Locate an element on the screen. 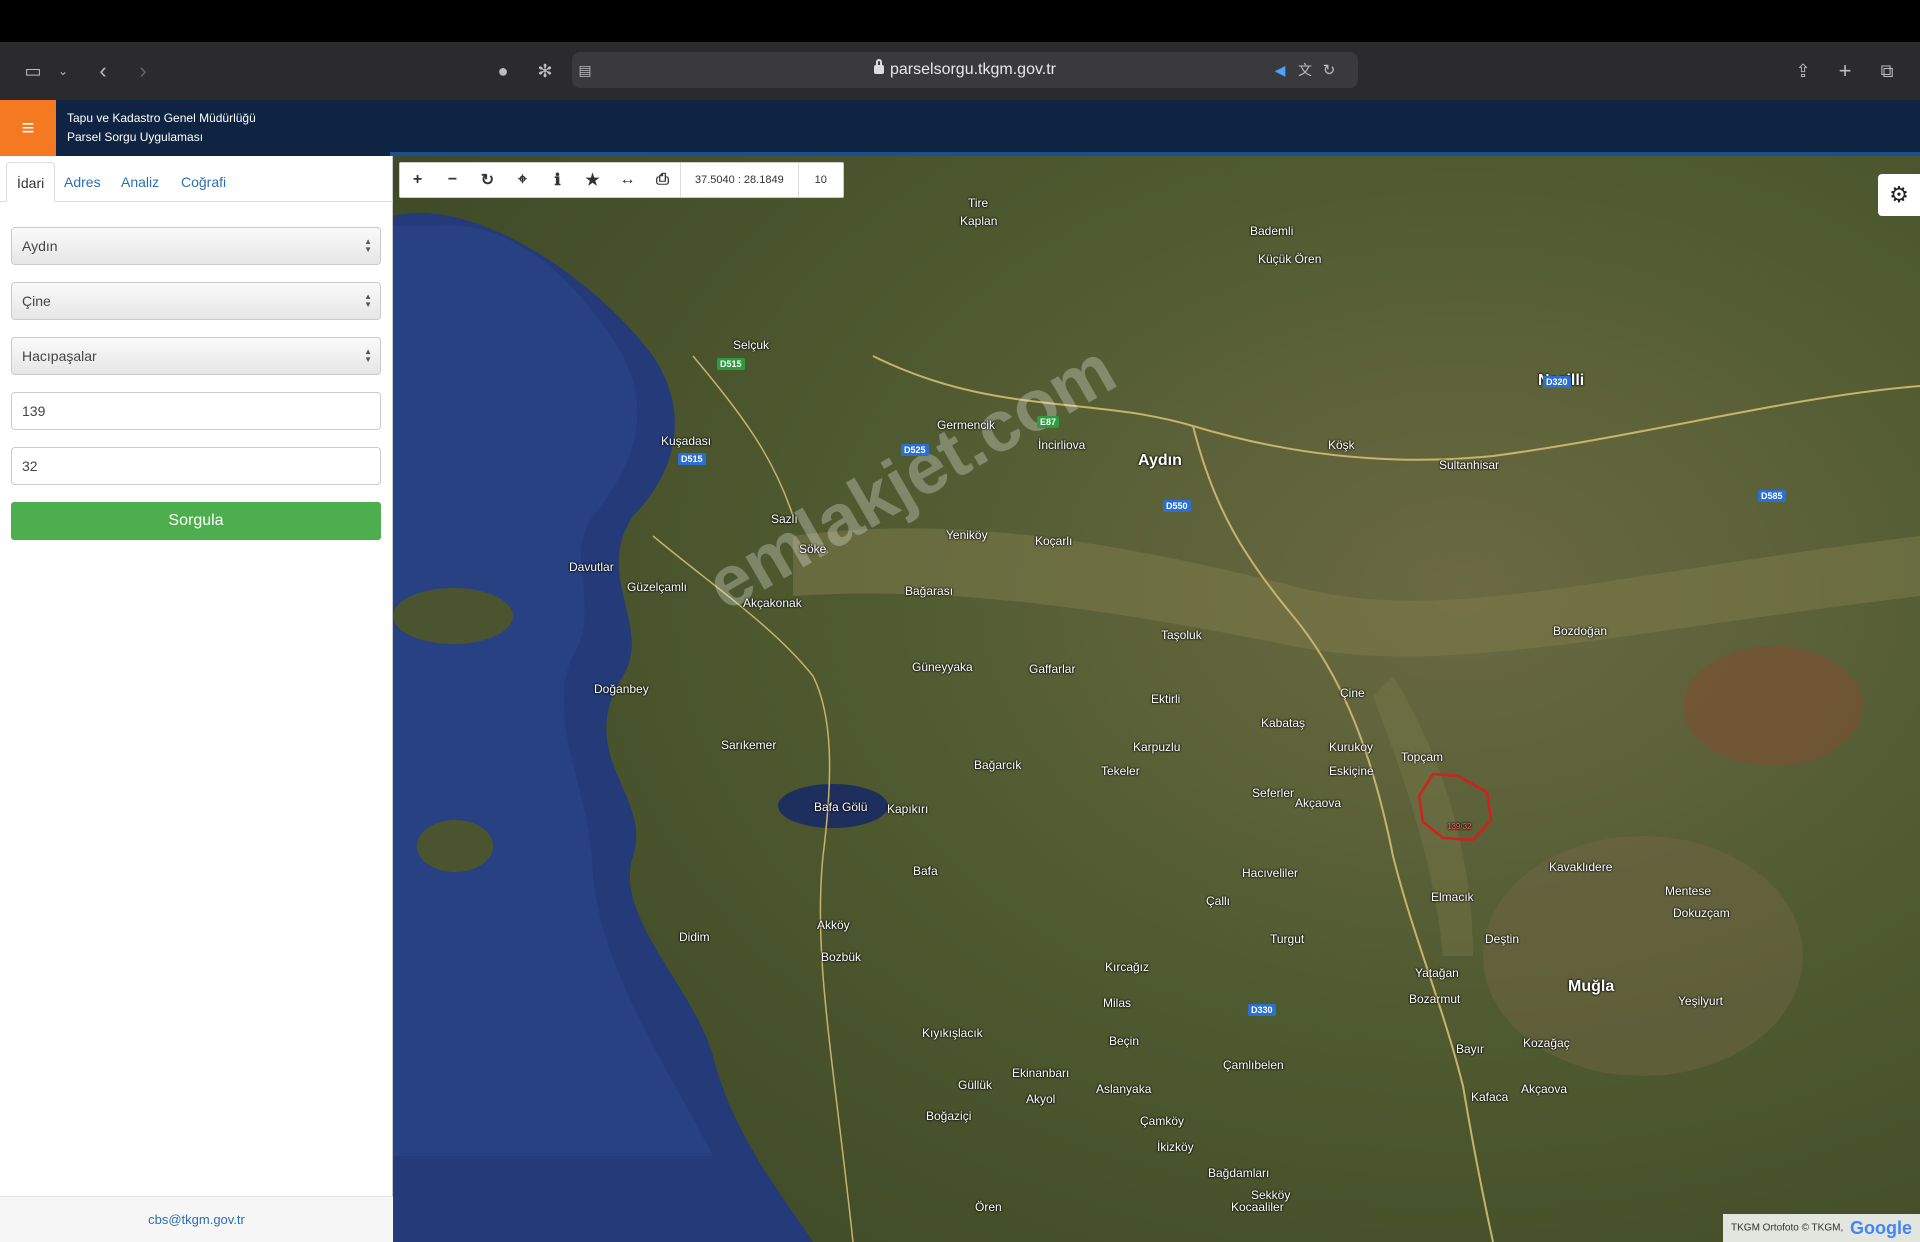  select-arrows-icon: ▲ ▼ is located at coordinates (368, 245).